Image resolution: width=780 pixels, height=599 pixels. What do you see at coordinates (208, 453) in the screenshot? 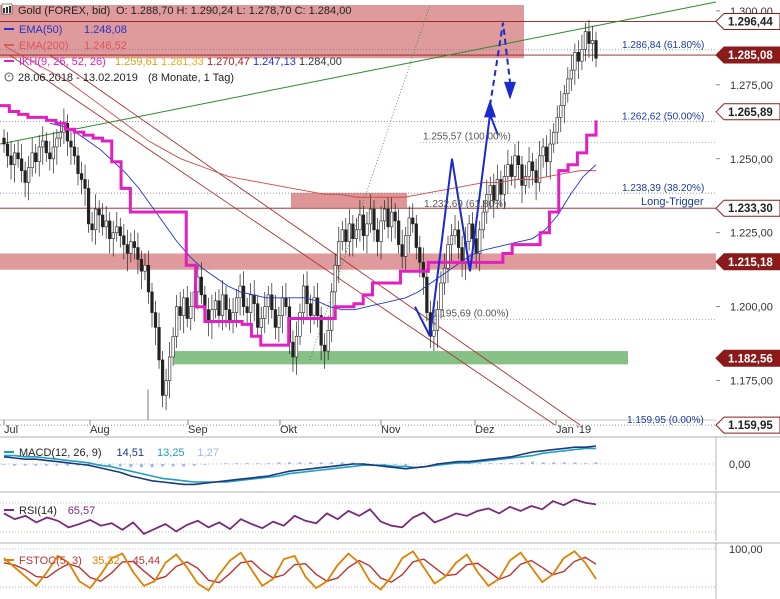
I see `macd-value: 1,27` at bounding box center [208, 453].